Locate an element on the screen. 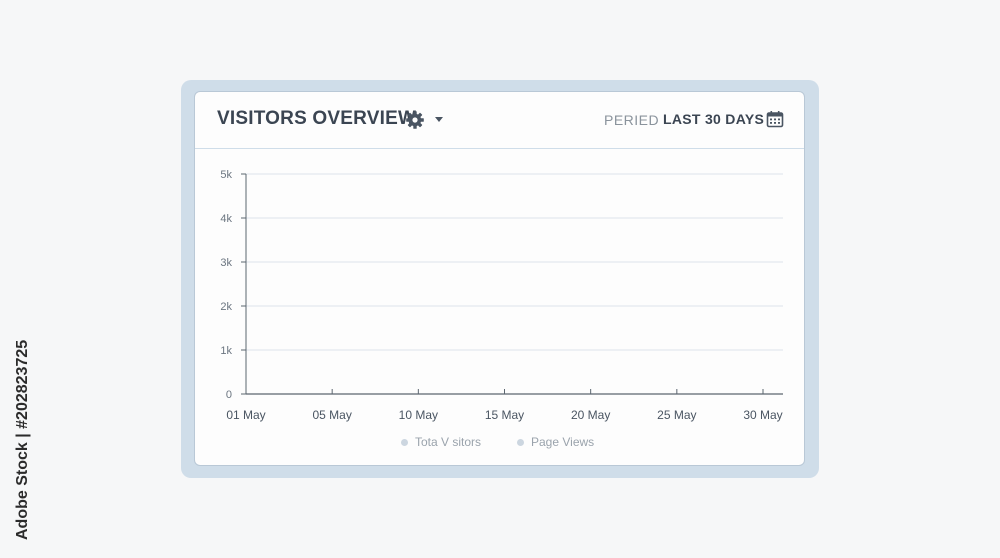  x-tick-label: 01 May is located at coordinates (245, 415).